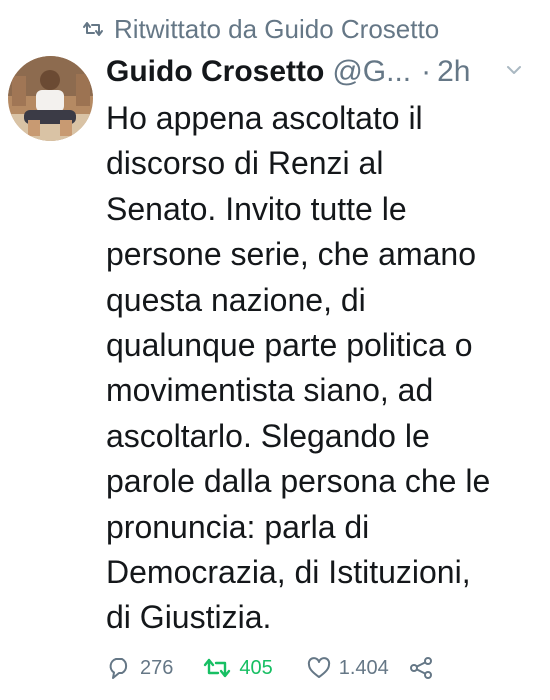 The height and width of the screenshot is (700, 550). I want to click on retweet-count: 405, so click(256, 667).